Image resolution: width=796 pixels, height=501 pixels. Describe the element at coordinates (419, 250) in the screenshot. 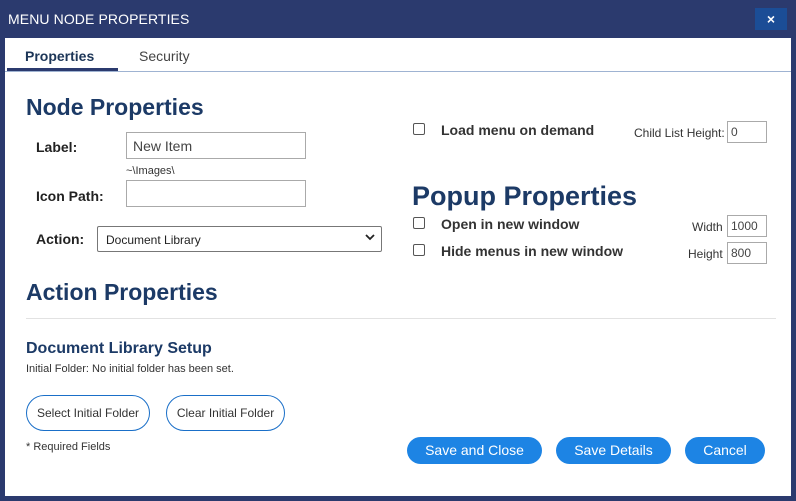

I see `hide-menus-checkbox` at that location.